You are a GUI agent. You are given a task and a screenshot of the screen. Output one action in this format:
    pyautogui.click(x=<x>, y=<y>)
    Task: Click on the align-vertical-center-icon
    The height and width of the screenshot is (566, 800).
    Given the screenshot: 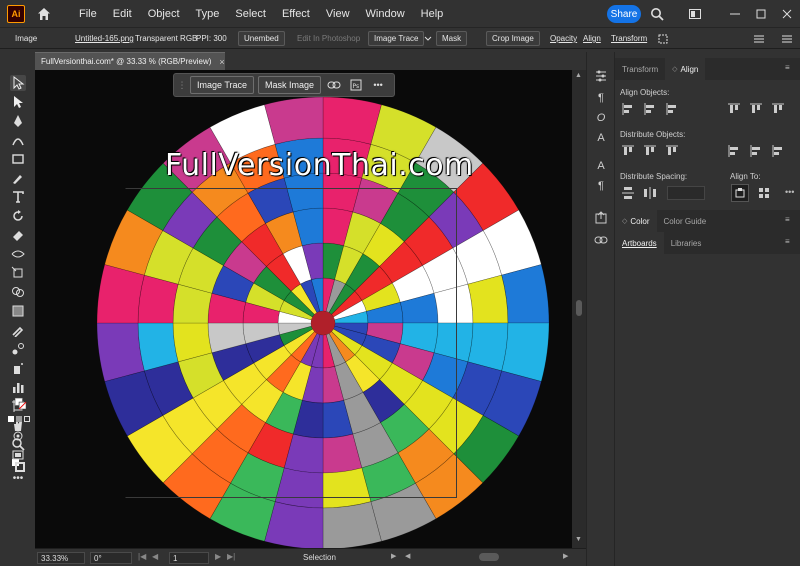 What is the action you would take?
    pyautogui.click(x=756, y=109)
    